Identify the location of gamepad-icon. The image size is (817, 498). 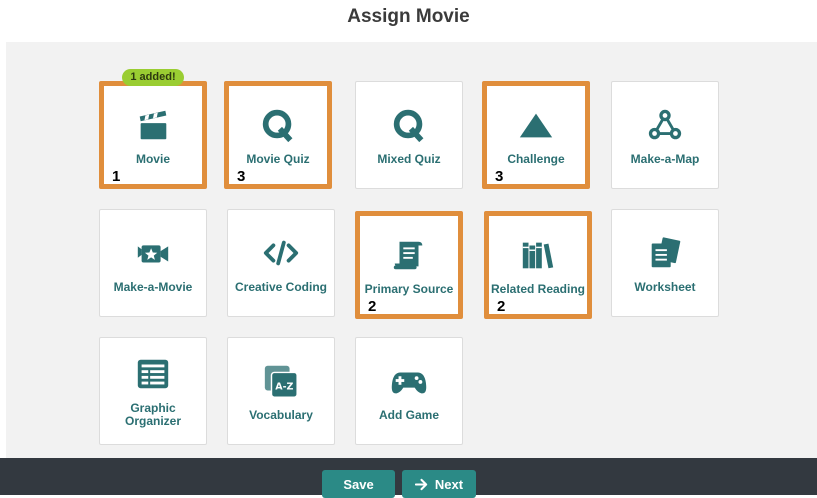
(409, 381).